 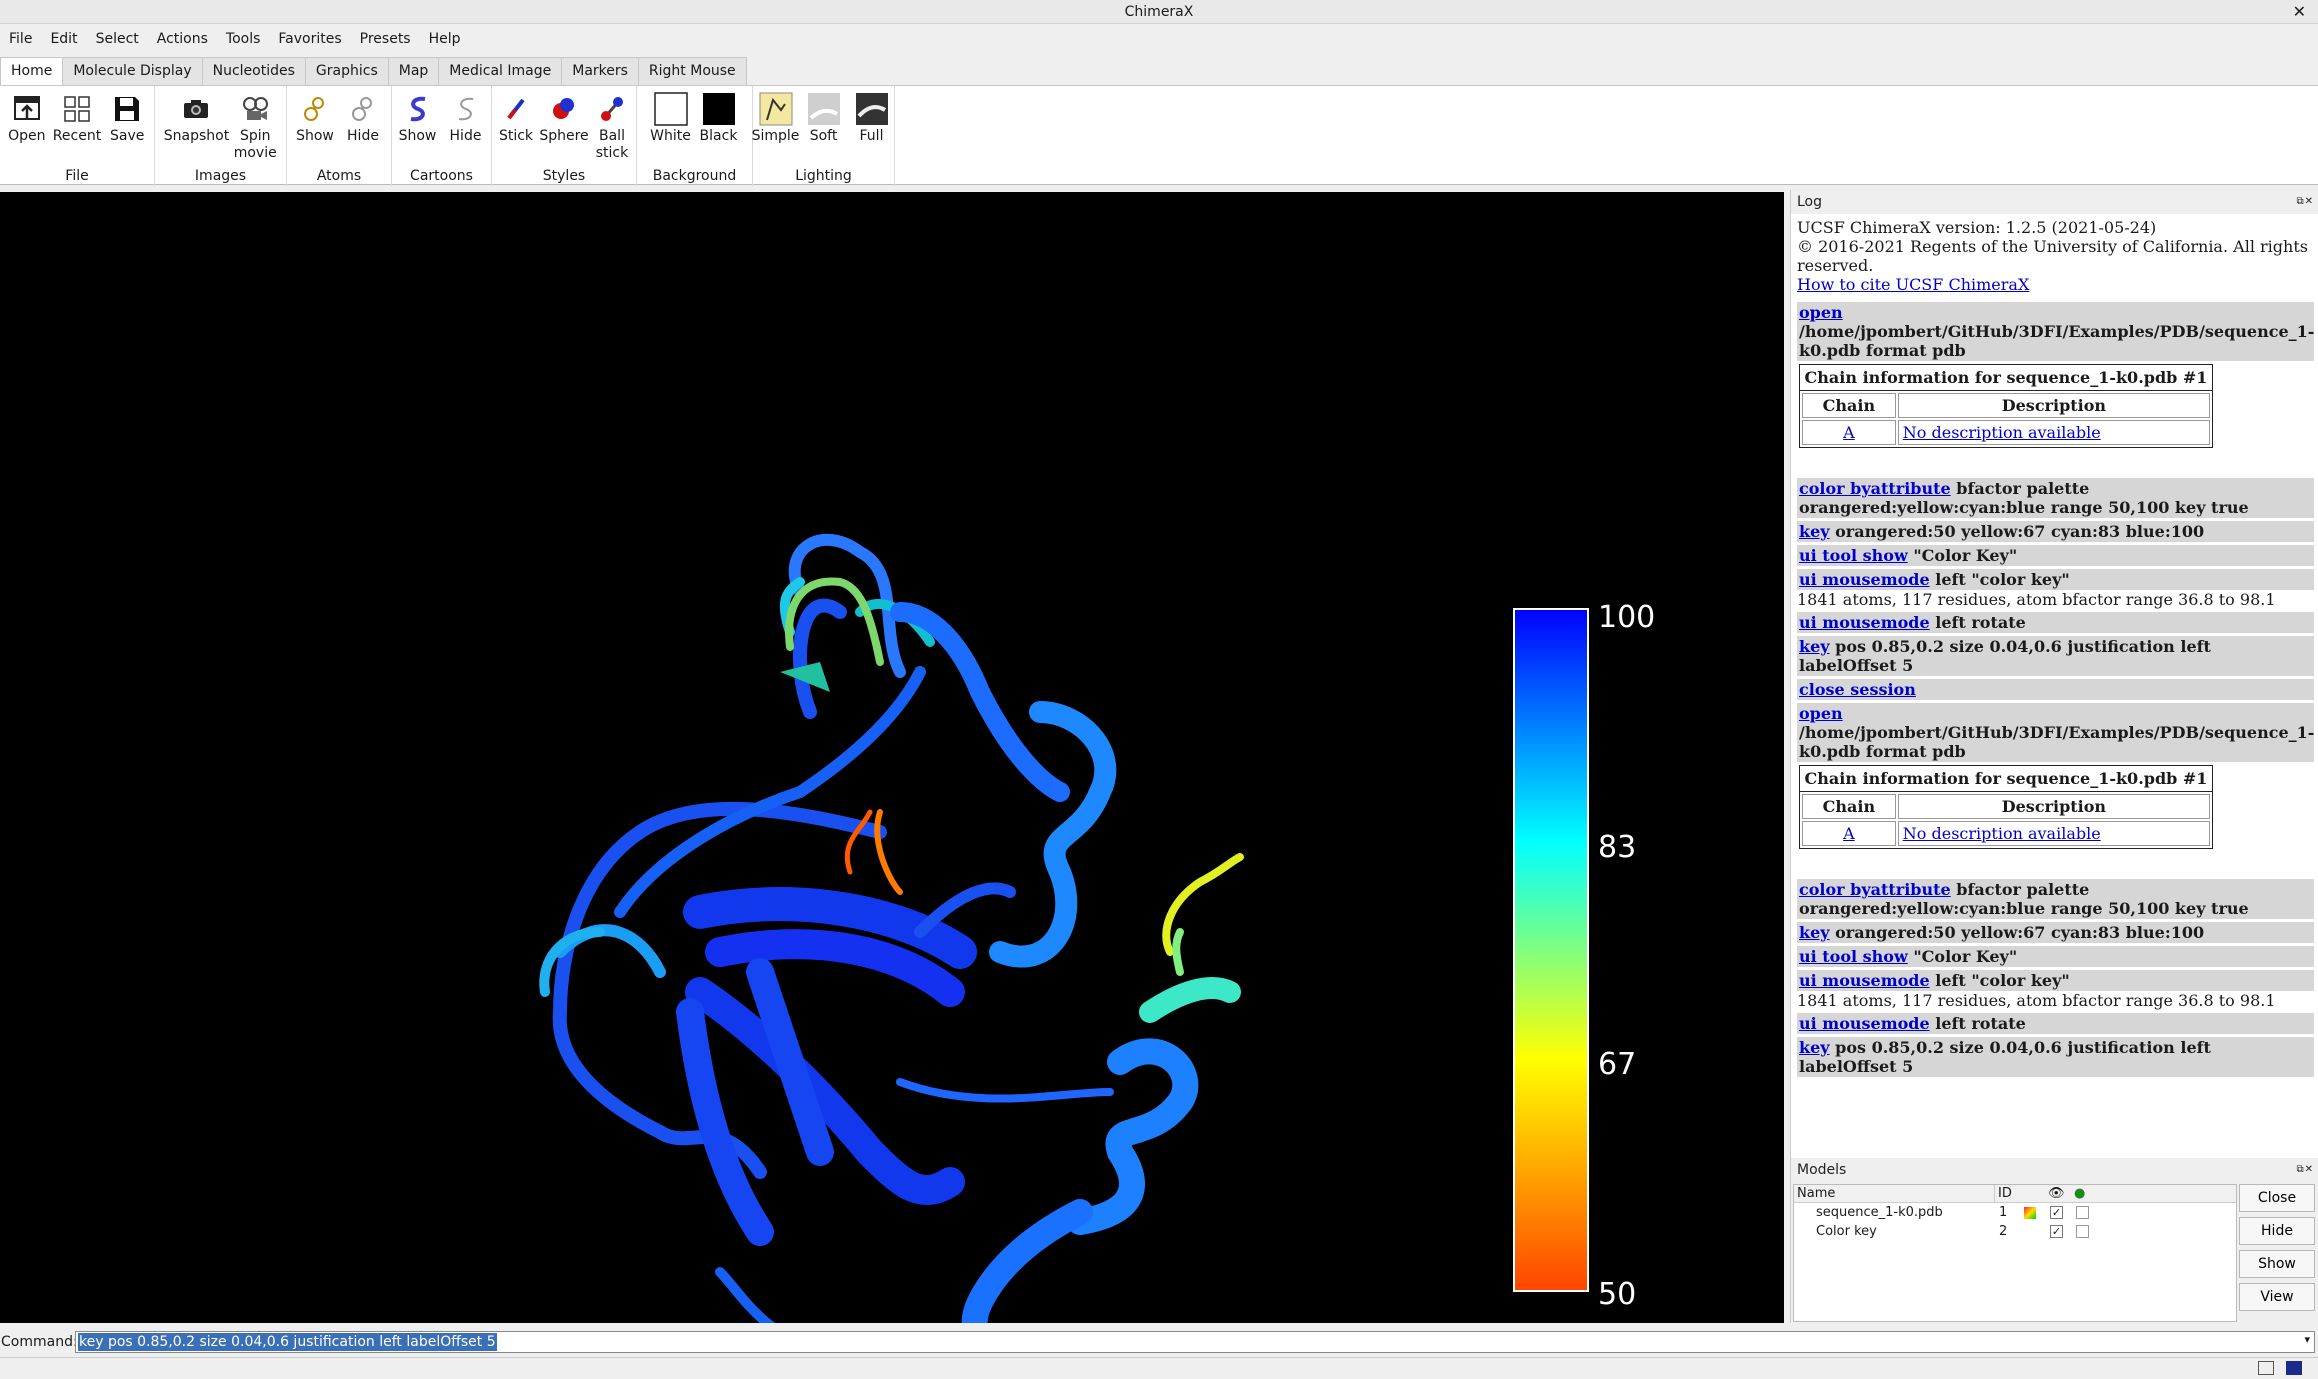 I want to click on menu-tools: Tools, so click(x=243, y=40).